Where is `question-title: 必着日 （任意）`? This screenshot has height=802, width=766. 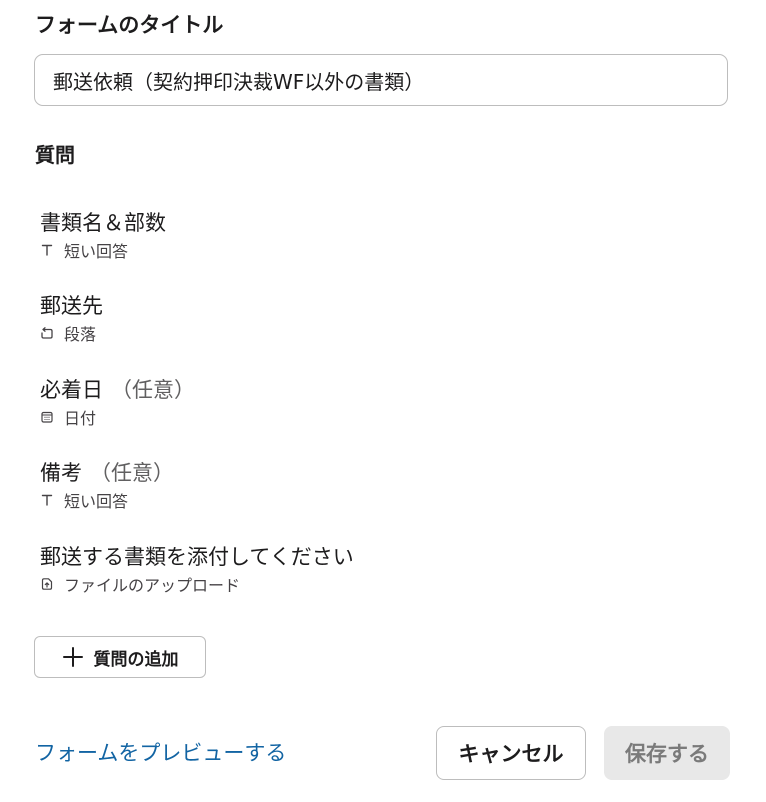 question-title: 必着日 （任意） is located at coordinates (117, 390).